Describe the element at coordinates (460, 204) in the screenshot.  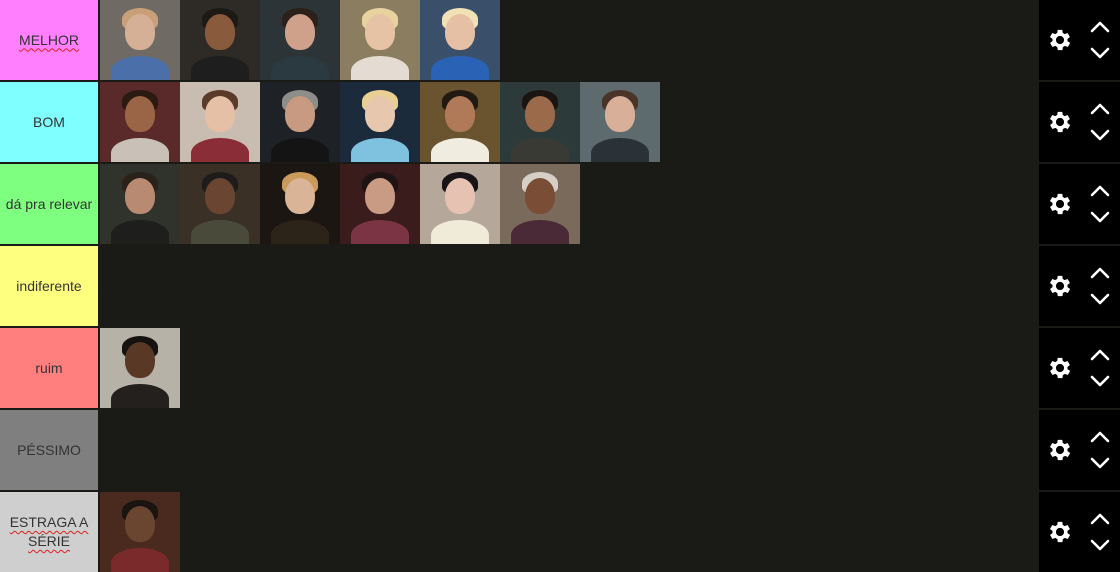
I see `character-17-image` at that location.